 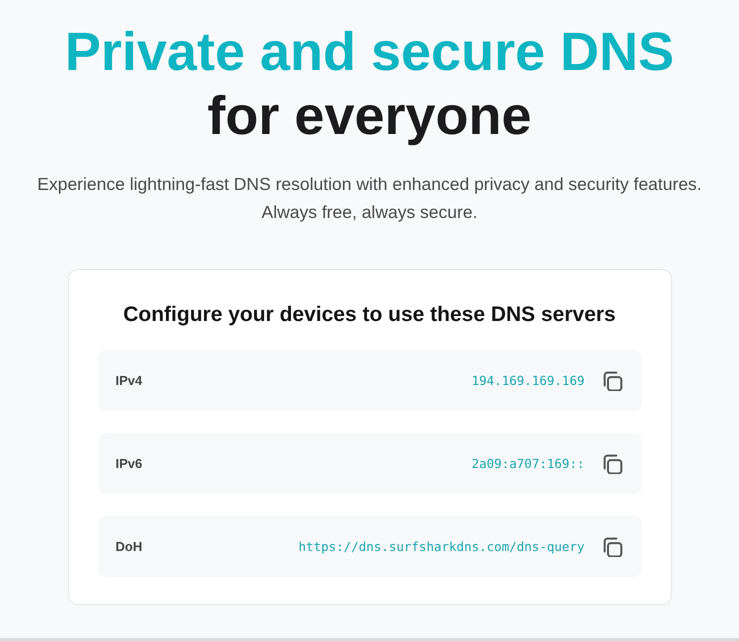 What do you see at coordinates (369, 52) in the screenshot?
I see `hero-title: Private and secure DNS` at bounding box center [369, 52].